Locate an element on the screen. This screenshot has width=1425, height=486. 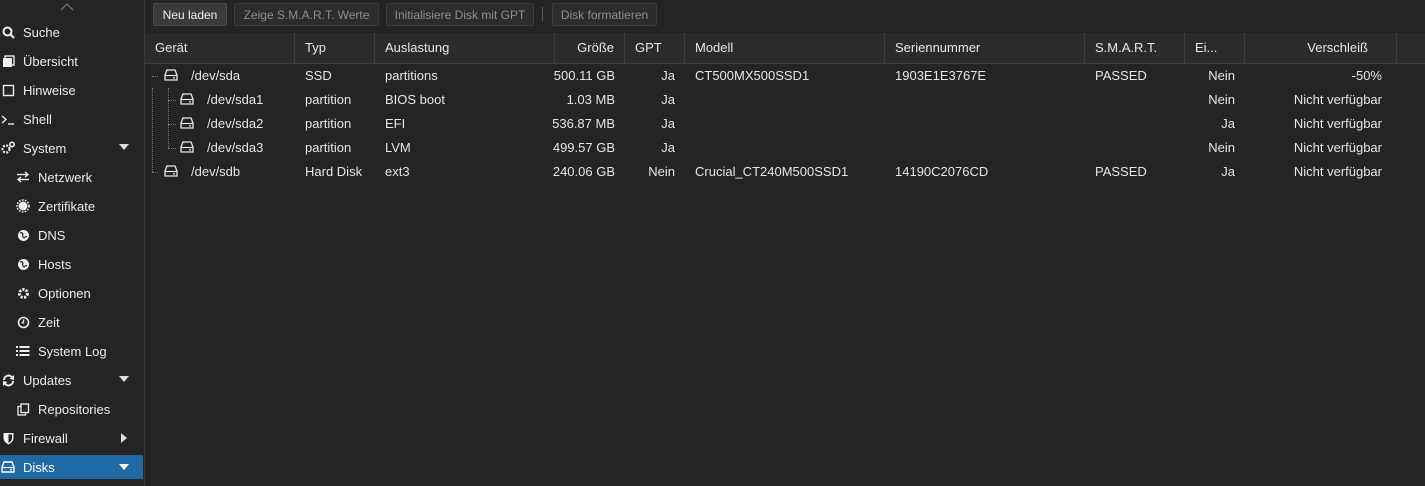
sidebar-item-disks: Disks is located at coordinates (71, 467).